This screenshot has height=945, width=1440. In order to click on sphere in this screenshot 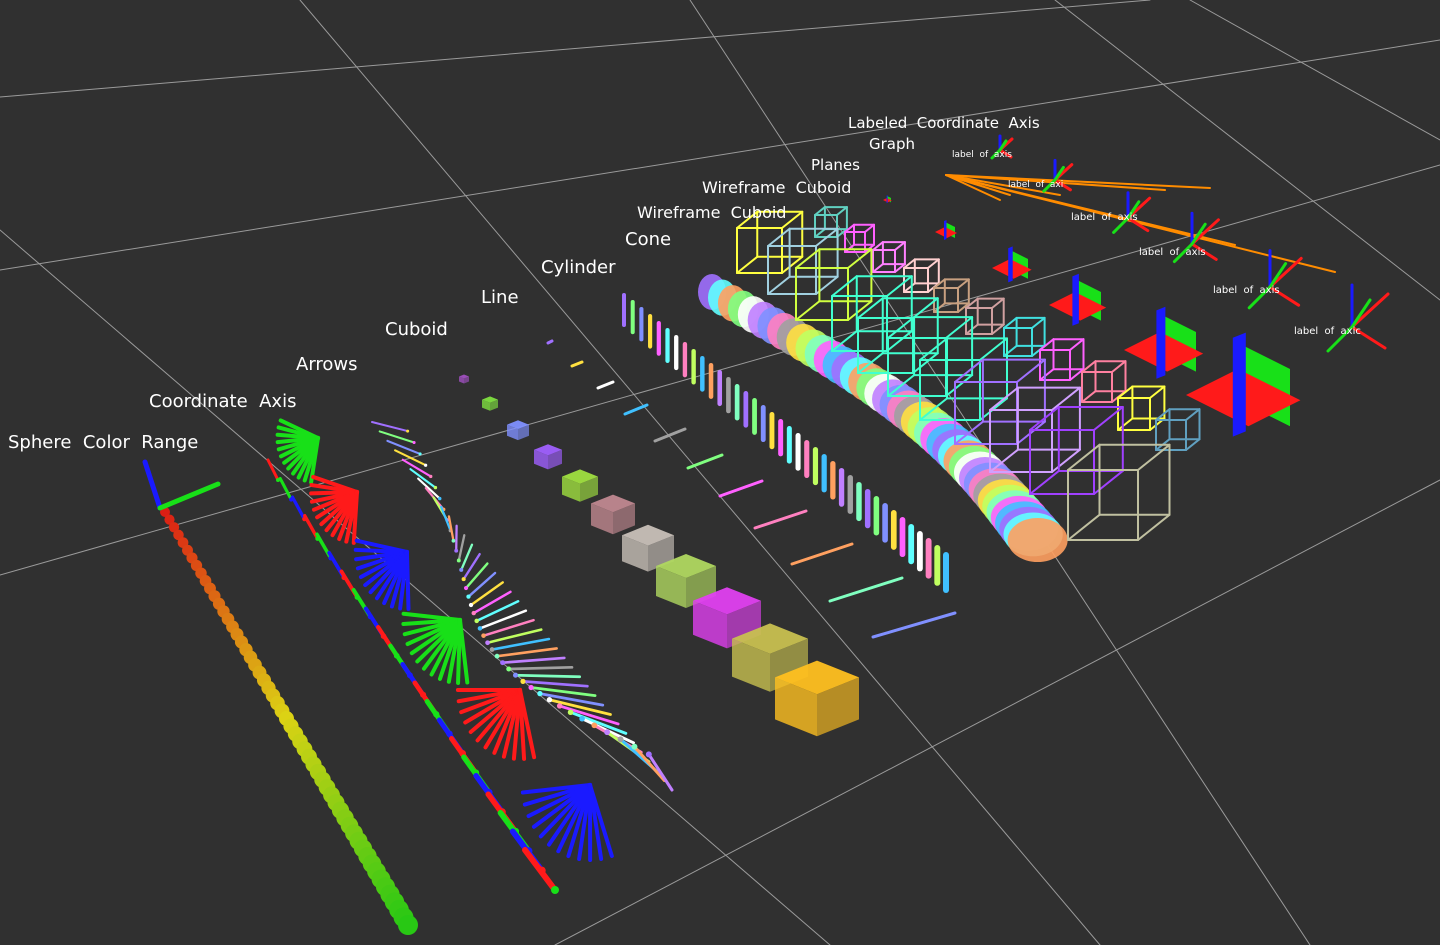, I will do `click(408, 925)`.